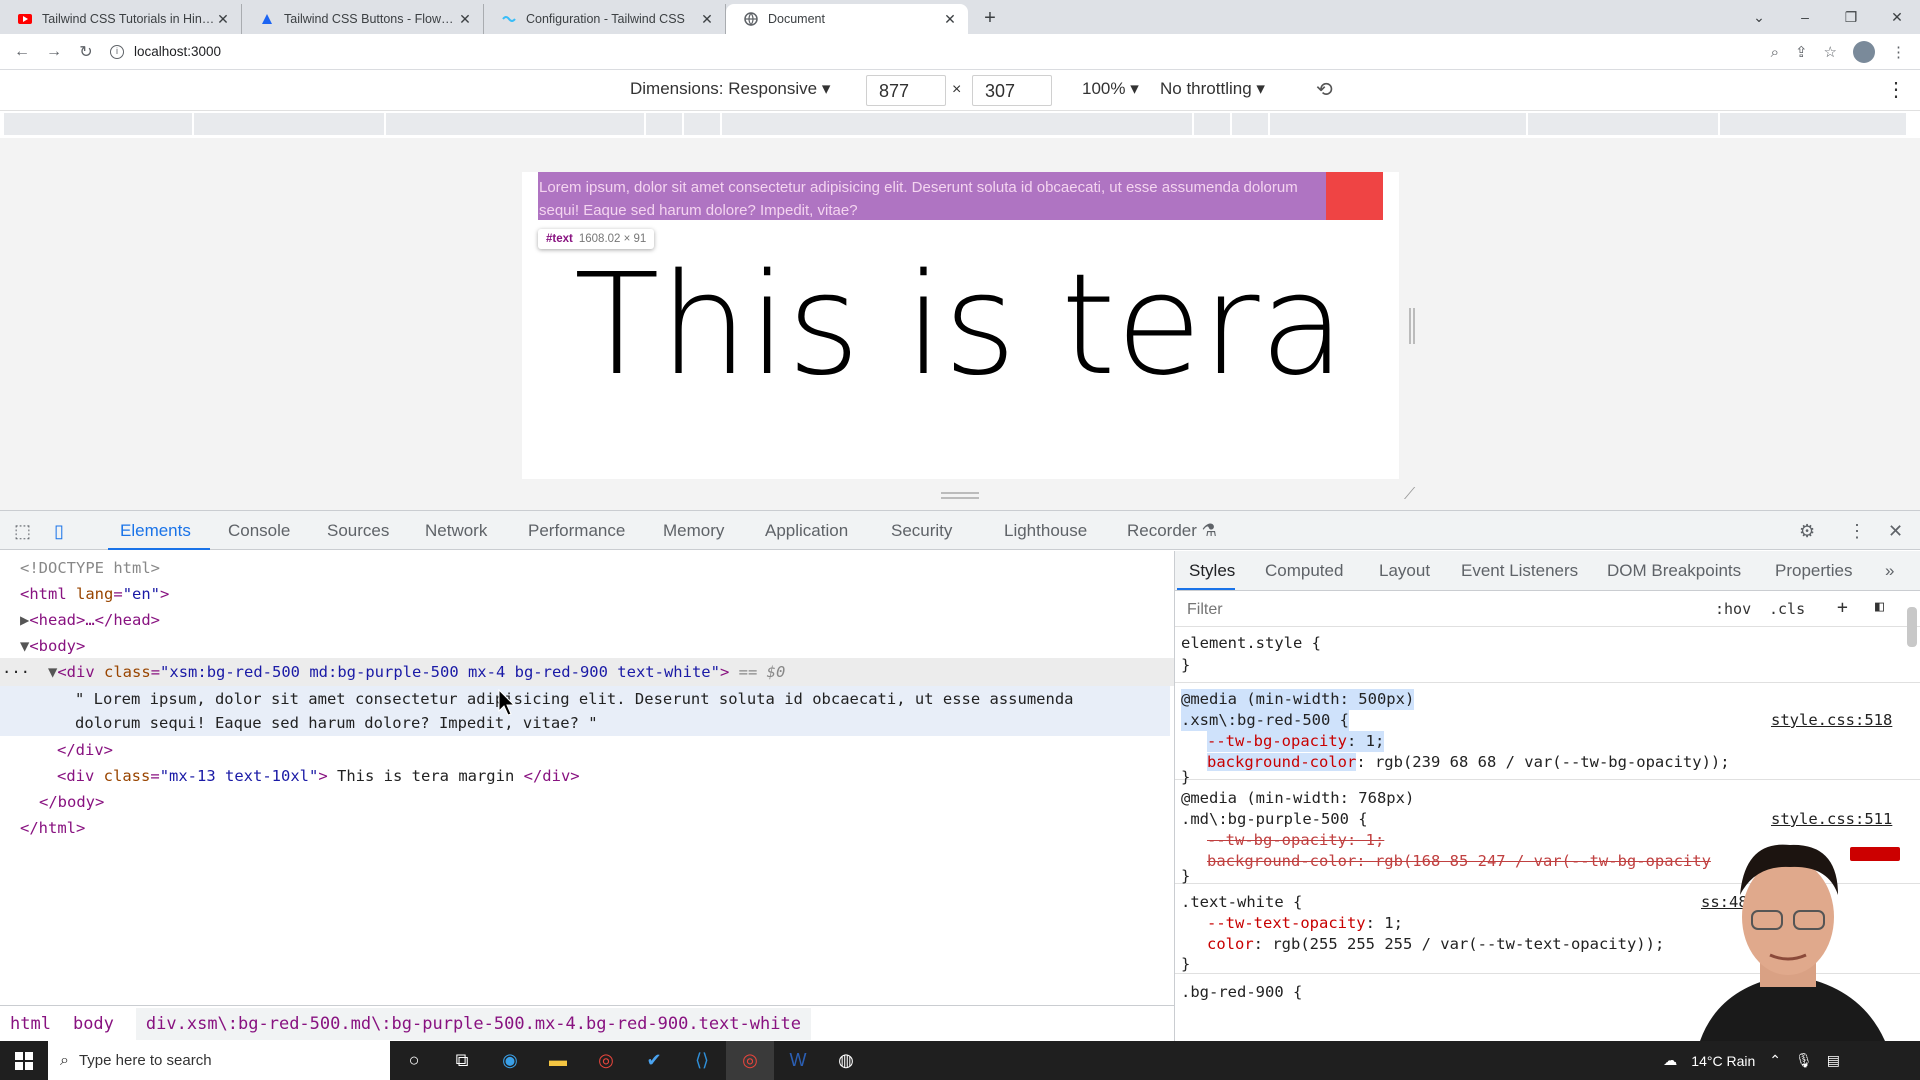 The height and width of the screenshot is (1080, 1920). I want to click on chrome-icon: ◎, so click(606, 1060).